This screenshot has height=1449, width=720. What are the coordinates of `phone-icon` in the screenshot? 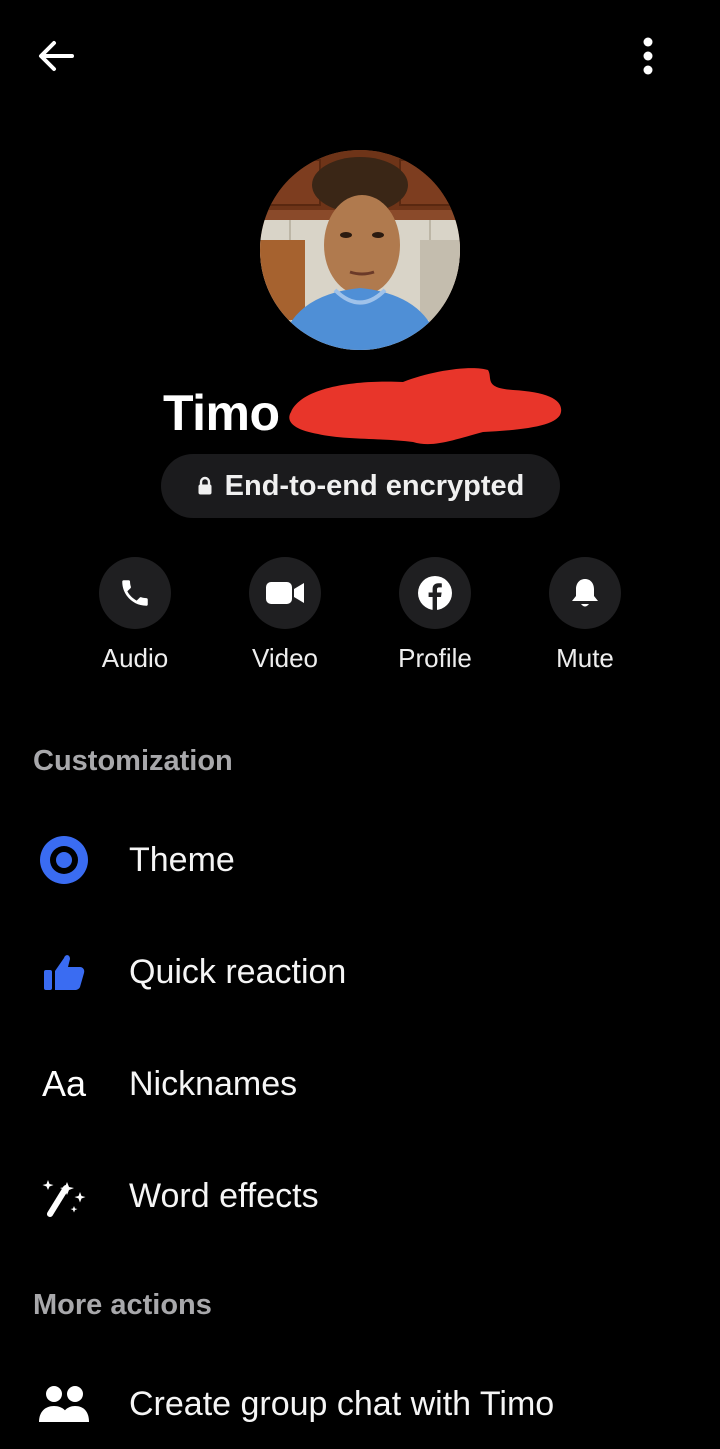 It's located at (135, 593).